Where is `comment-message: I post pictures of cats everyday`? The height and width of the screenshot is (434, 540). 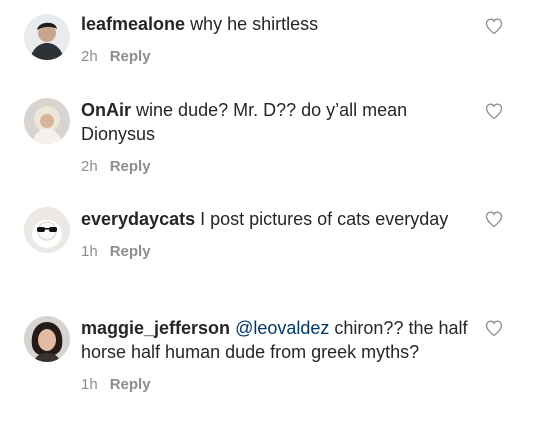
comment-message: I post pictures of cats everyday is located at coordinates (324, 219).